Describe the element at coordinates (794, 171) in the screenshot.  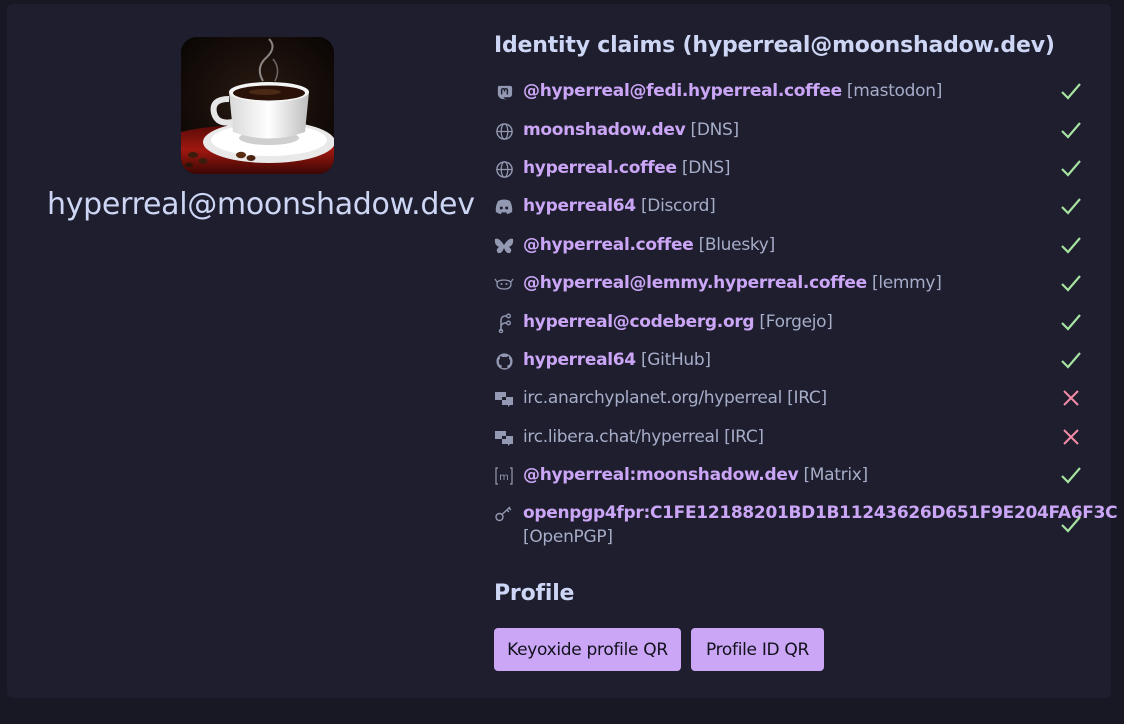
I see `claim-dns: hyperreal.coffee [DNS]` at that location.